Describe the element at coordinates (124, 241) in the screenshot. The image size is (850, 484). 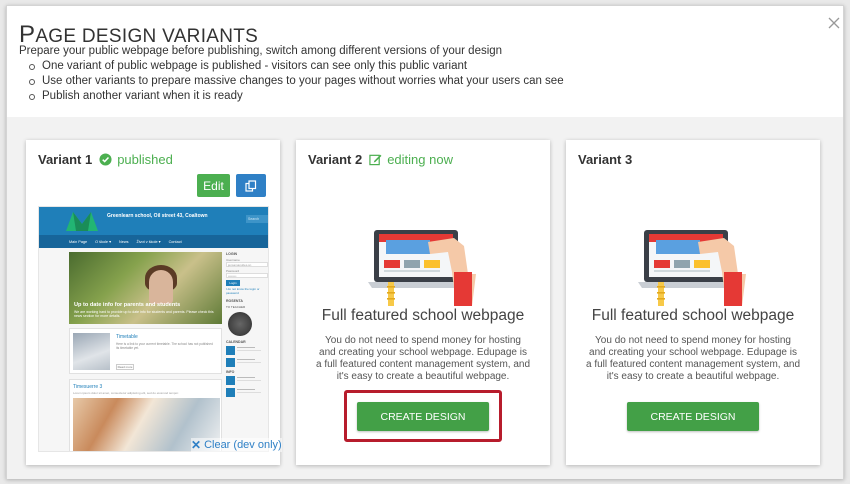
I see `preview-nav-item: News` at that location.